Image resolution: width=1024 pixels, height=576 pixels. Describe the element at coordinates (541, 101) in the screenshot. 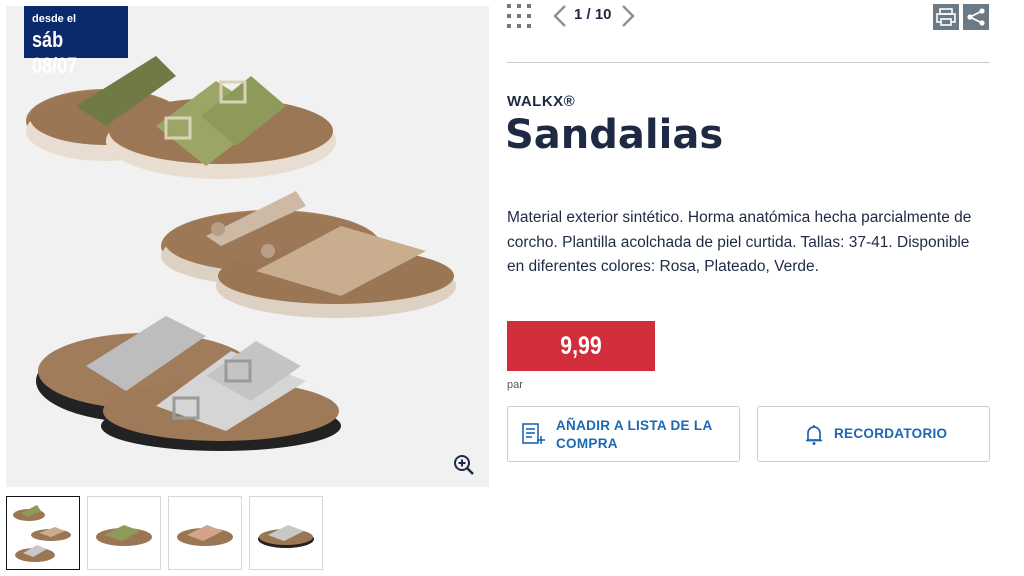

I see `product-brand: WALKX®` at that location.